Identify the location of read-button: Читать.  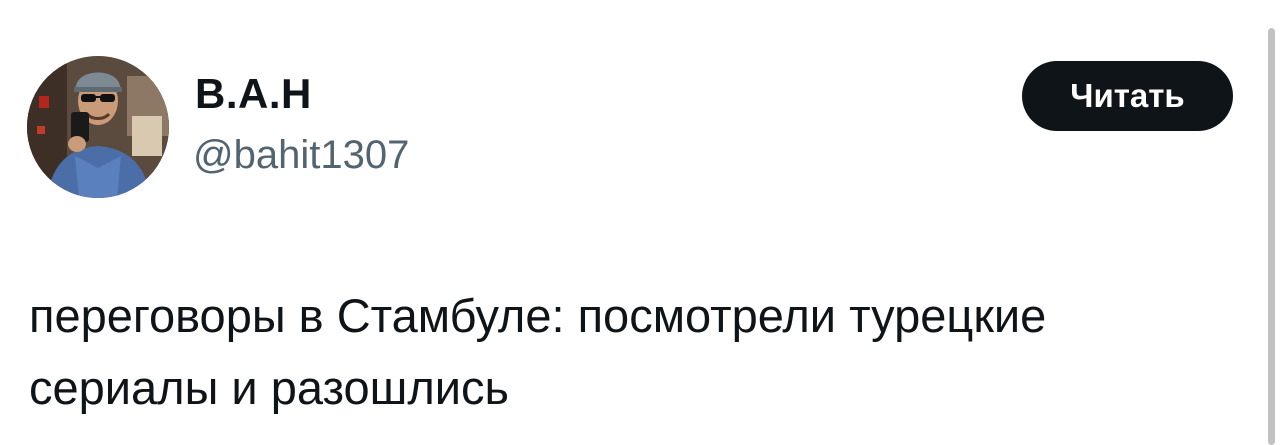
(1127, 96).